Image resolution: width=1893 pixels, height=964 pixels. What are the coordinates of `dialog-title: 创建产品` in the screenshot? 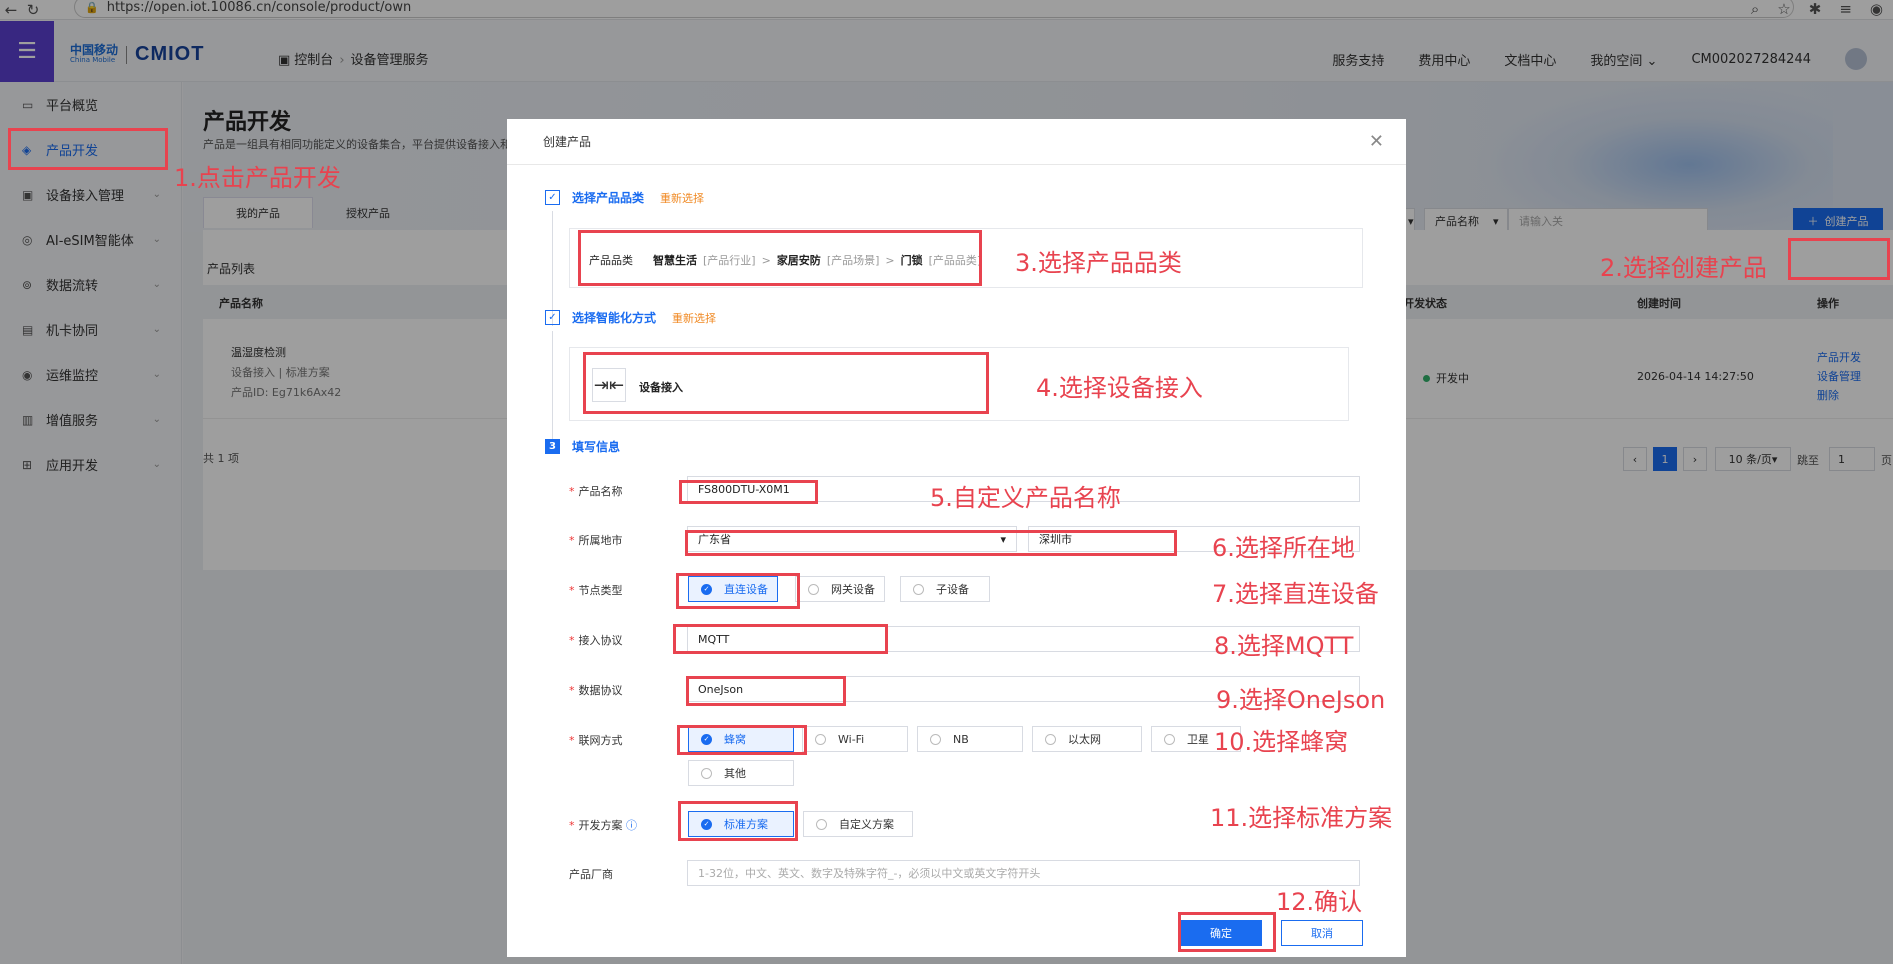 It's located at (956, 142).